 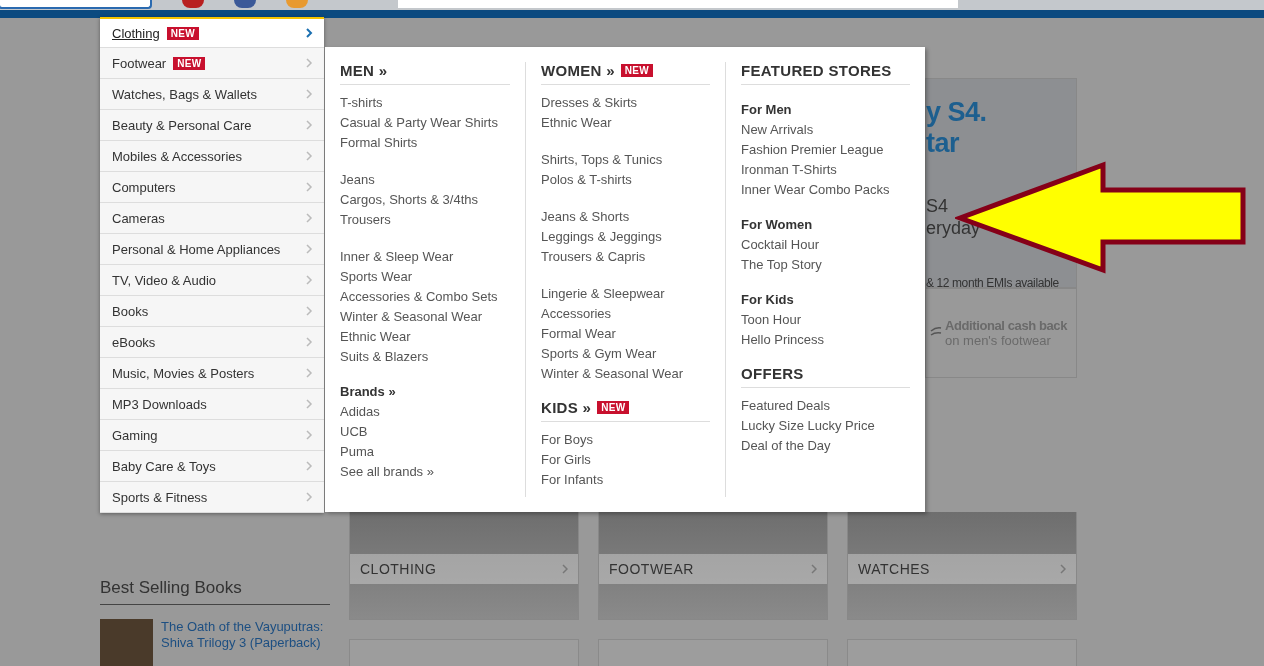 I want to click on menu-link: Inner Wear Combo Packs, so click(x=825, y=190).